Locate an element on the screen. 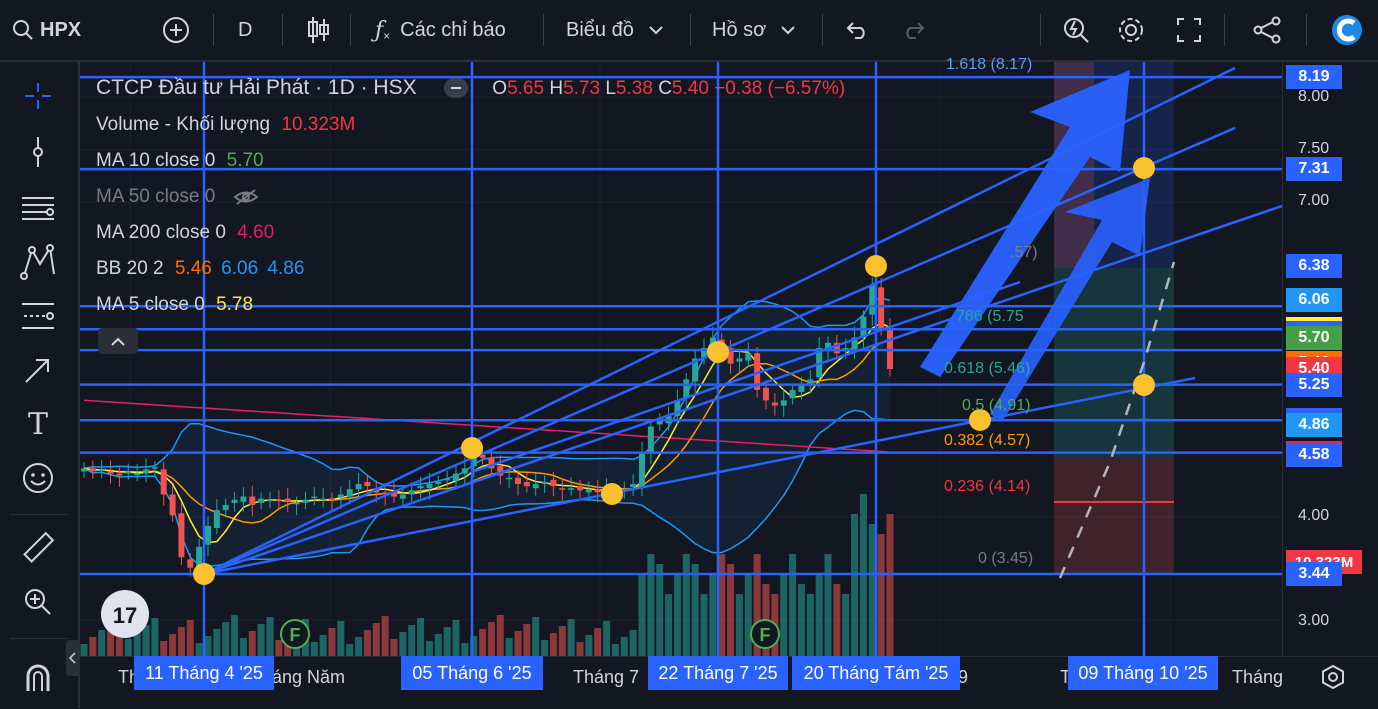 The height and width of the screenshot is (709, 1378). chevron-left-icon is located at coordinates (72, 658).